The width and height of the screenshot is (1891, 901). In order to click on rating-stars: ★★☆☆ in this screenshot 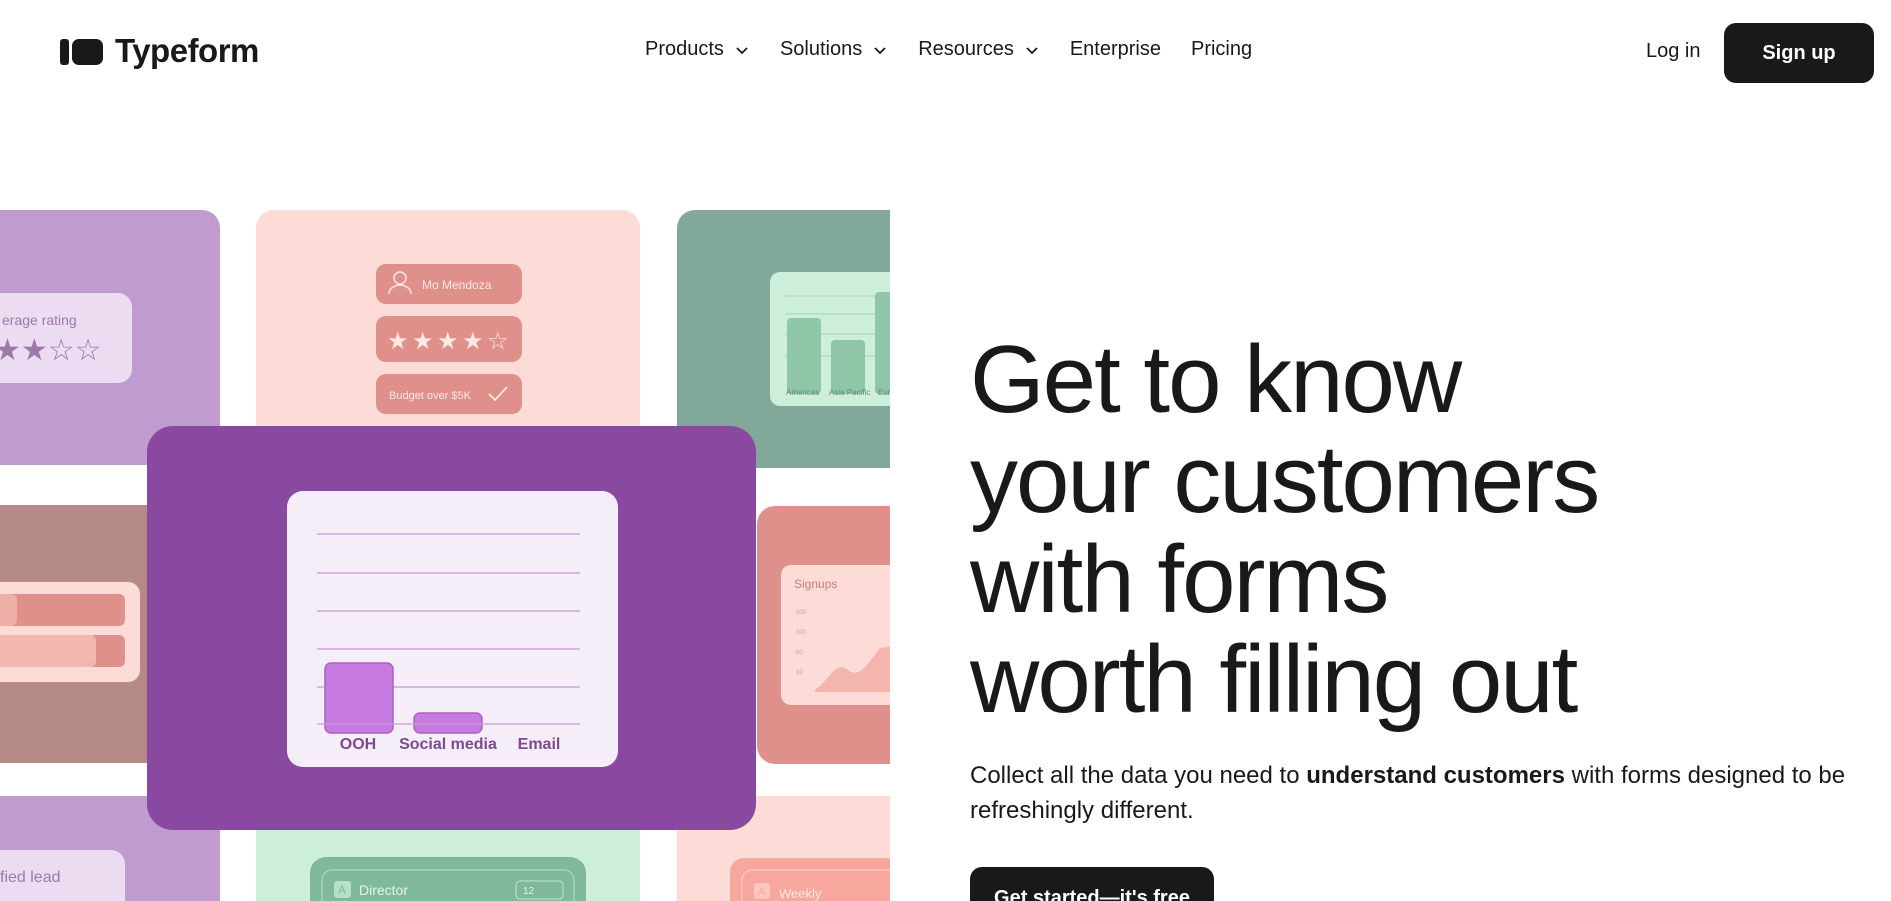, I will do `click(51, 350)`.